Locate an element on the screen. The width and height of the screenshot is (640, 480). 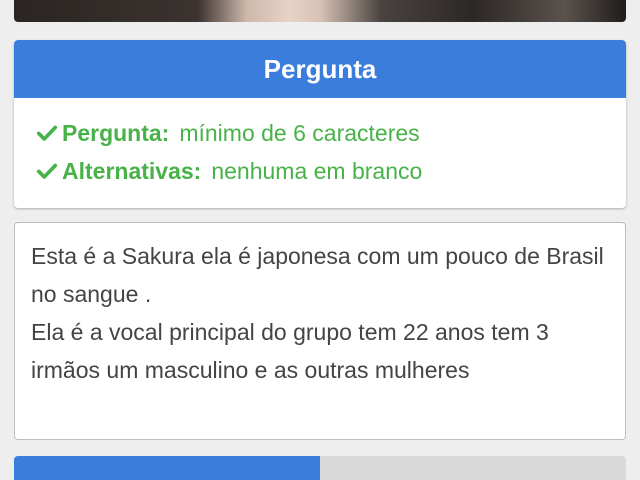
progress-bar-fill is located at coordinates (167, 468).